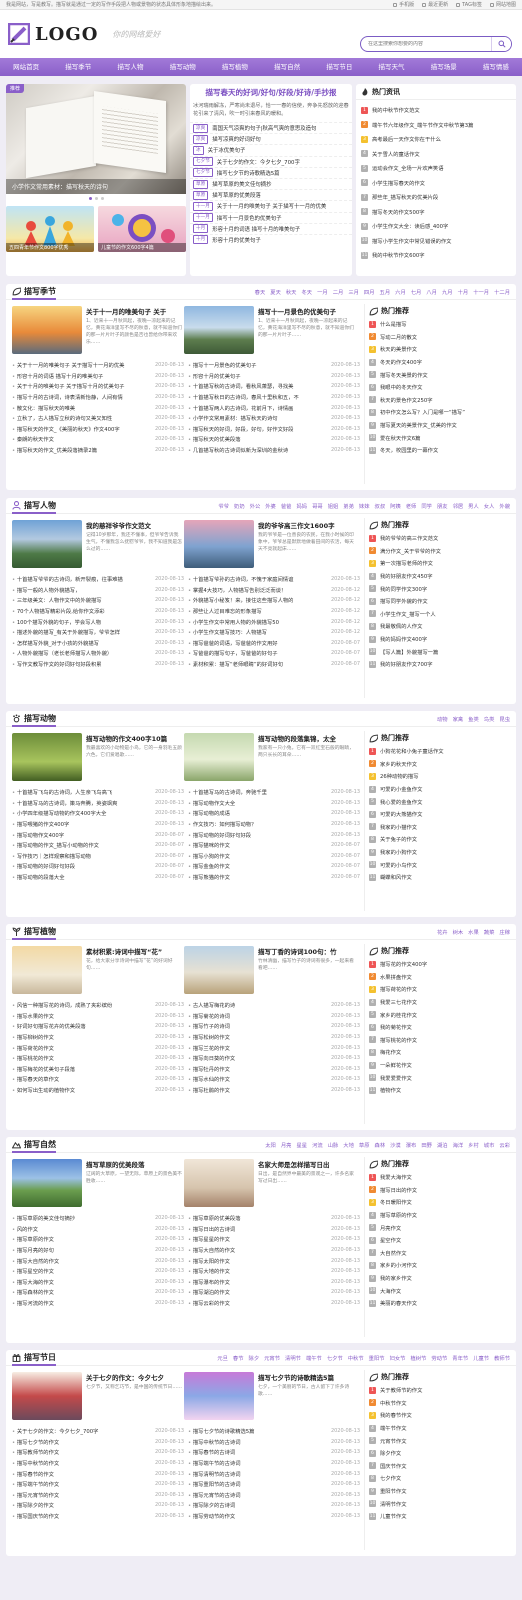 Image resolution: width=522 pixels, height=1600 pixels. Describe the element at coordinates (333, 506) in the screenshot. I see `category-tag: 姐姐` at that location.